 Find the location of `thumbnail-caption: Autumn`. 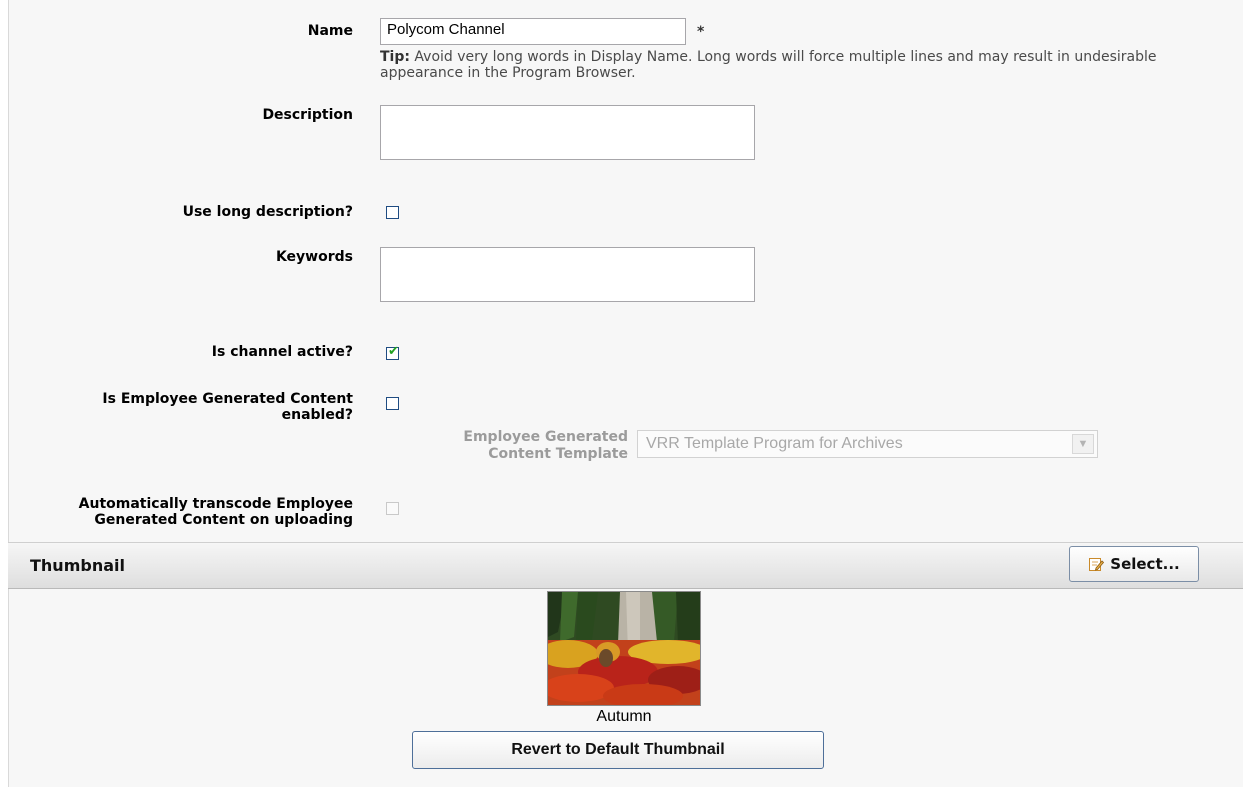

thumbnail-caption: Autumn is located at coordinates (624, 716).